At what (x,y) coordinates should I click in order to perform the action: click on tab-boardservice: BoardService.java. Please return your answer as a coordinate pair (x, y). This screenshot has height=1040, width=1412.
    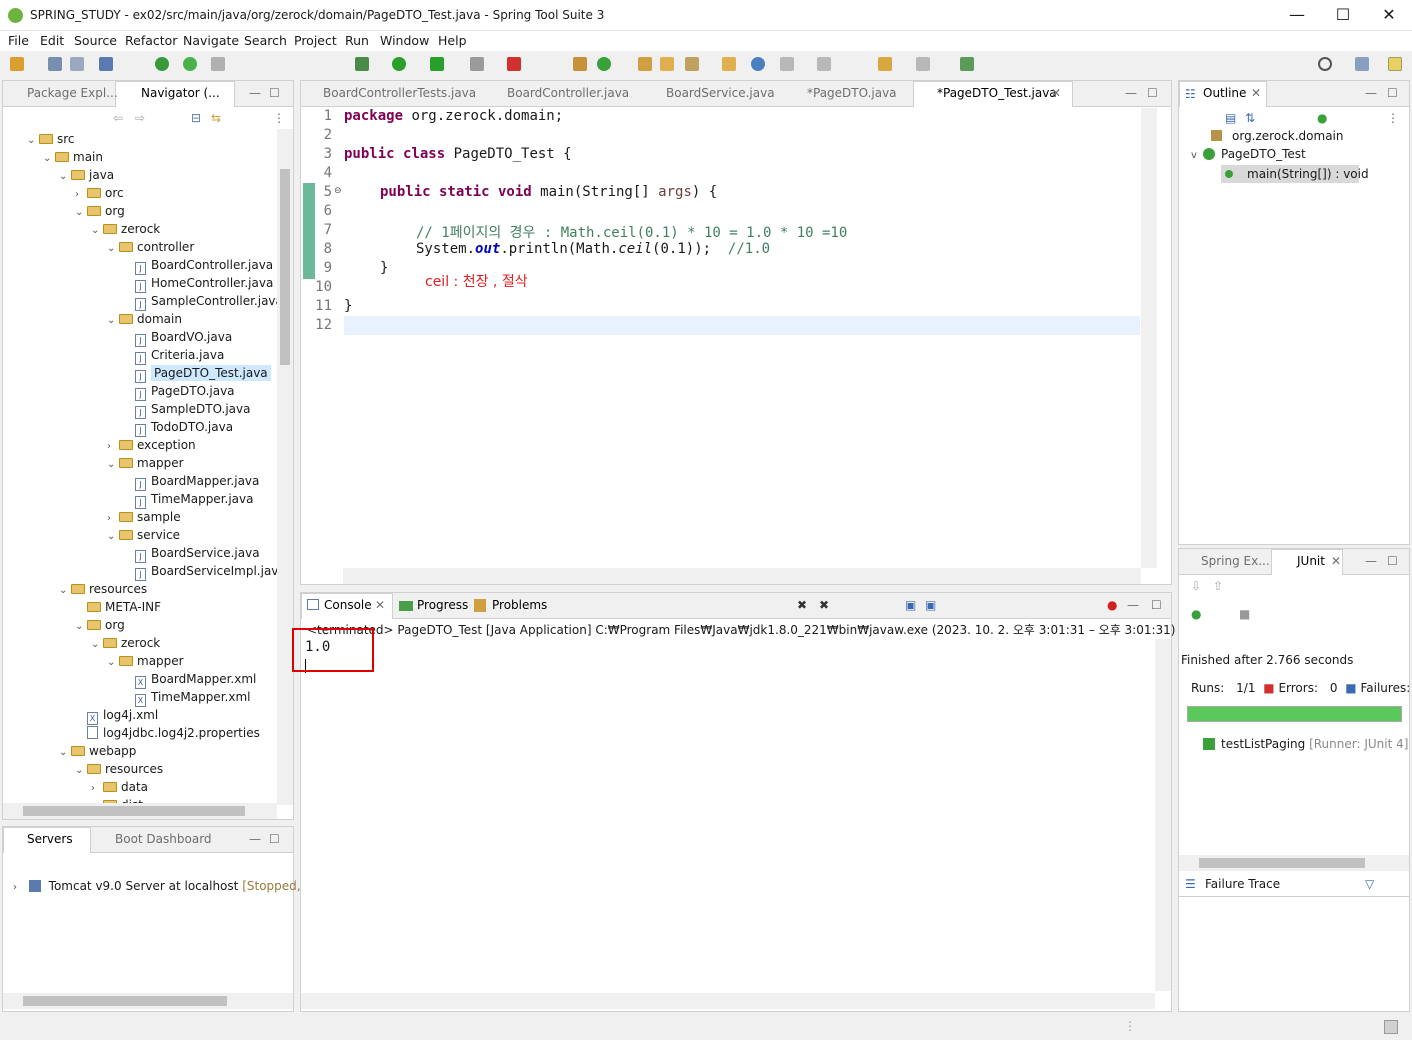
    Looking at the image, I should click on (720, 93).